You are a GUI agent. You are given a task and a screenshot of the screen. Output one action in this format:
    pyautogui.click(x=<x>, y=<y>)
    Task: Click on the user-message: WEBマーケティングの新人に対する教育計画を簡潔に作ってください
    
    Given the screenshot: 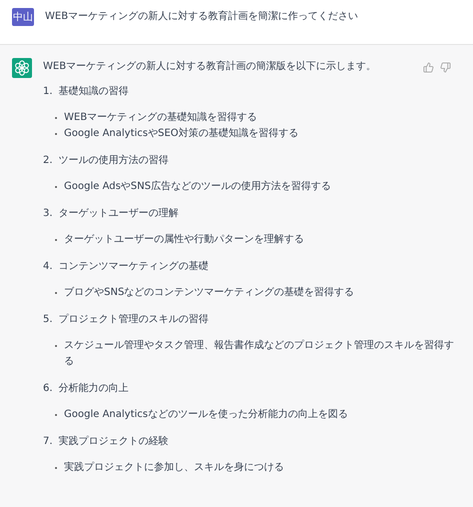 What is the action you would take?
    pyautogui.click(x=201, y=17)
    